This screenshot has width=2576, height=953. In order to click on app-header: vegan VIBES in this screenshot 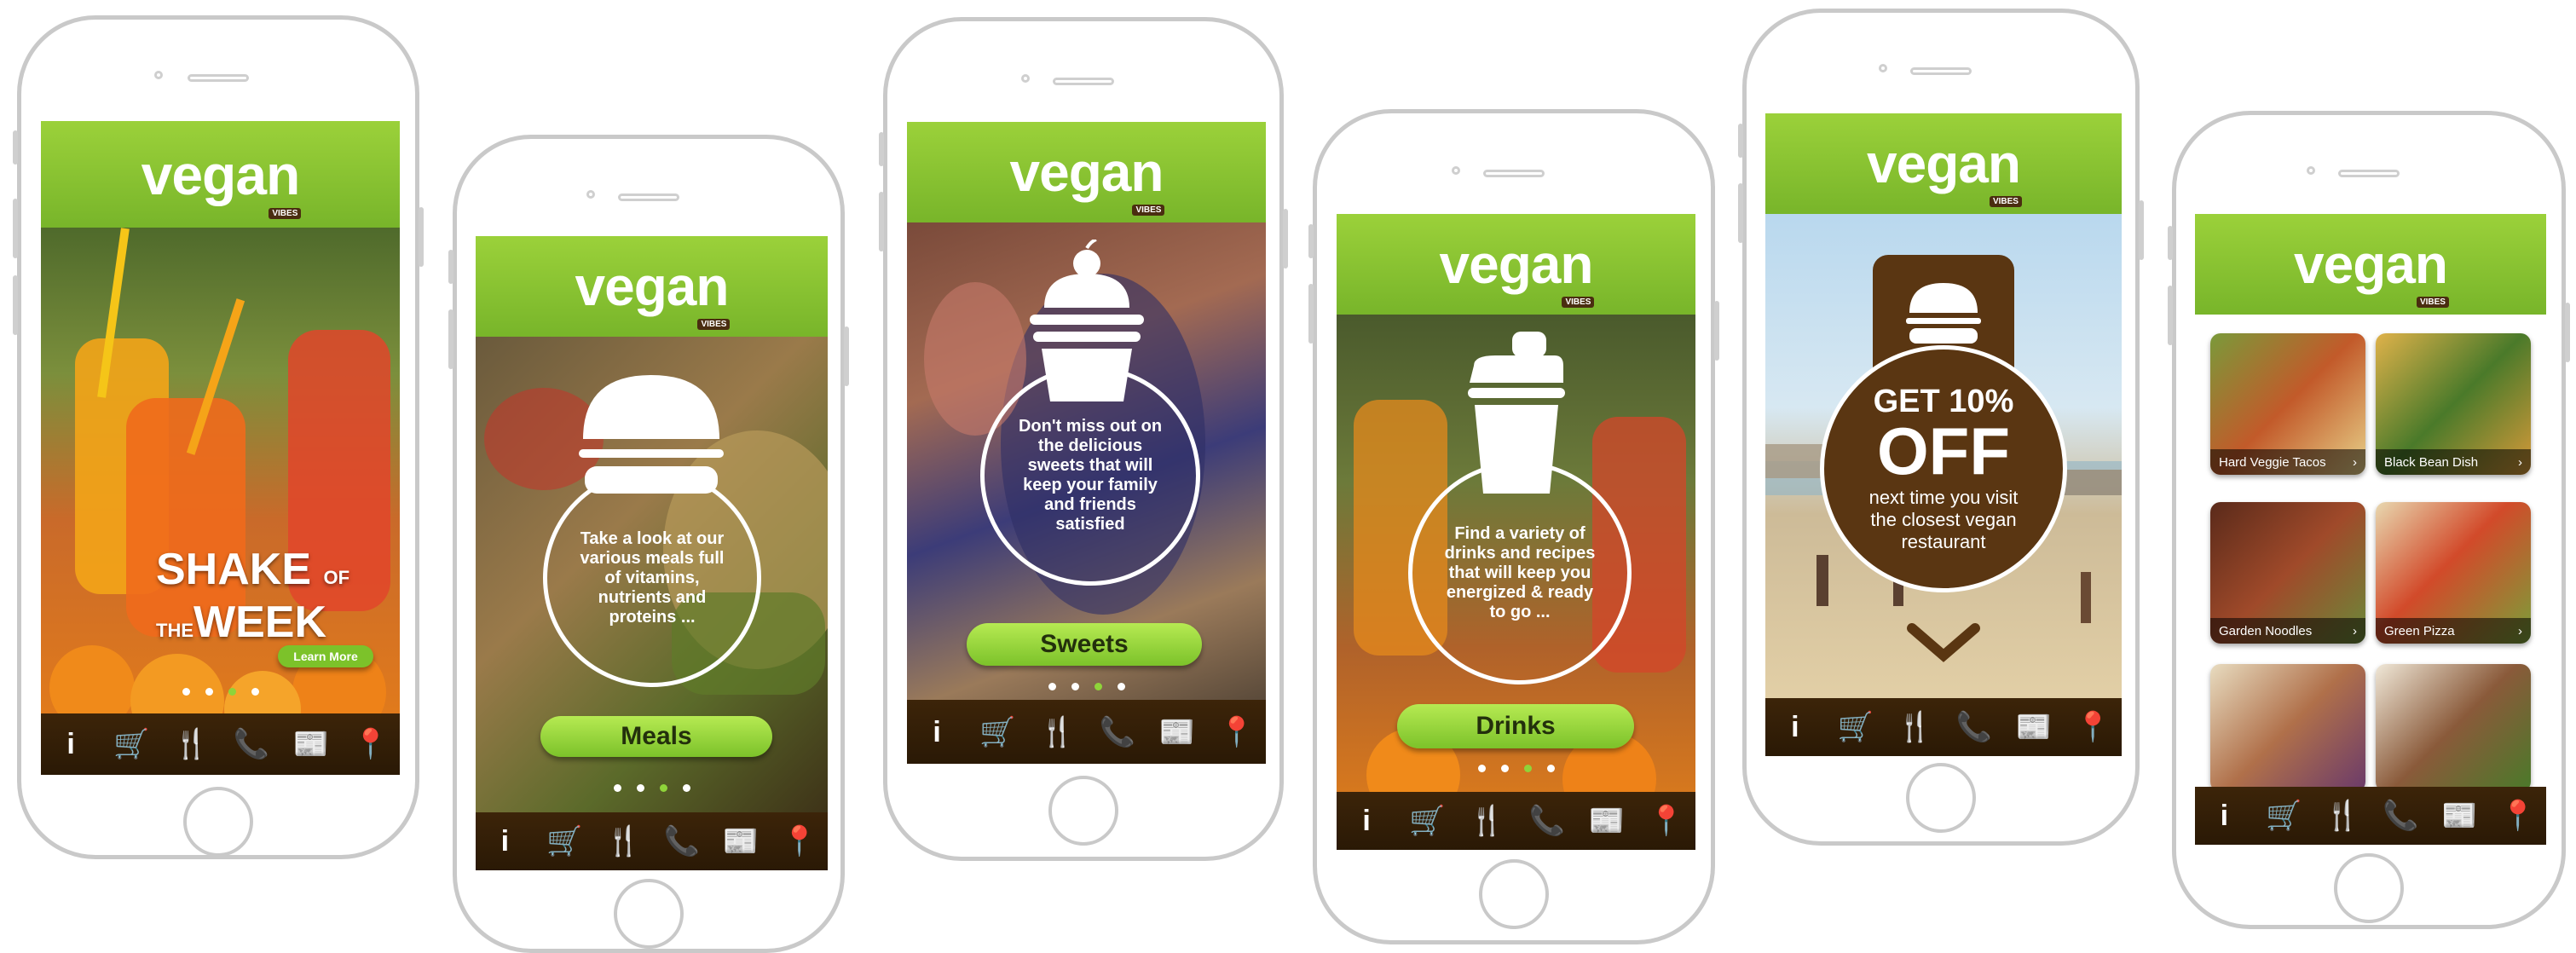, I will do `click(2370, 264)`.